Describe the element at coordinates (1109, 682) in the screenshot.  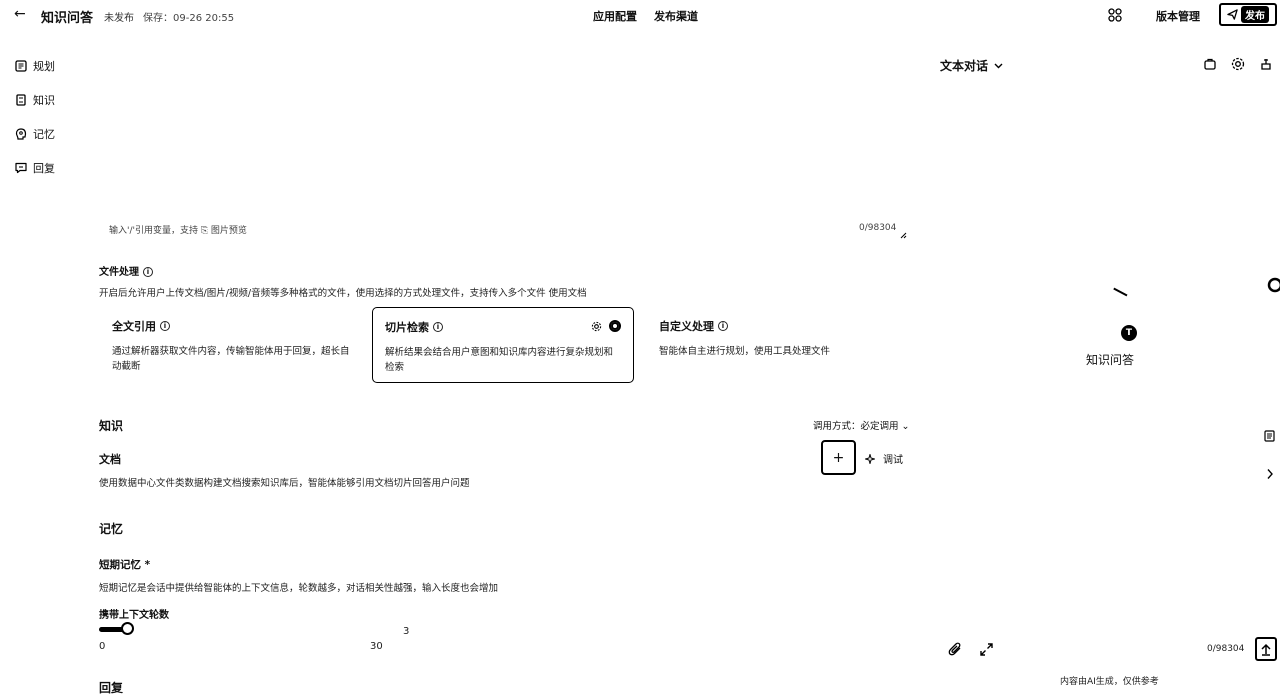
I see `ai-disclaimer: 内容由AI生成，仅供参考` at that location.